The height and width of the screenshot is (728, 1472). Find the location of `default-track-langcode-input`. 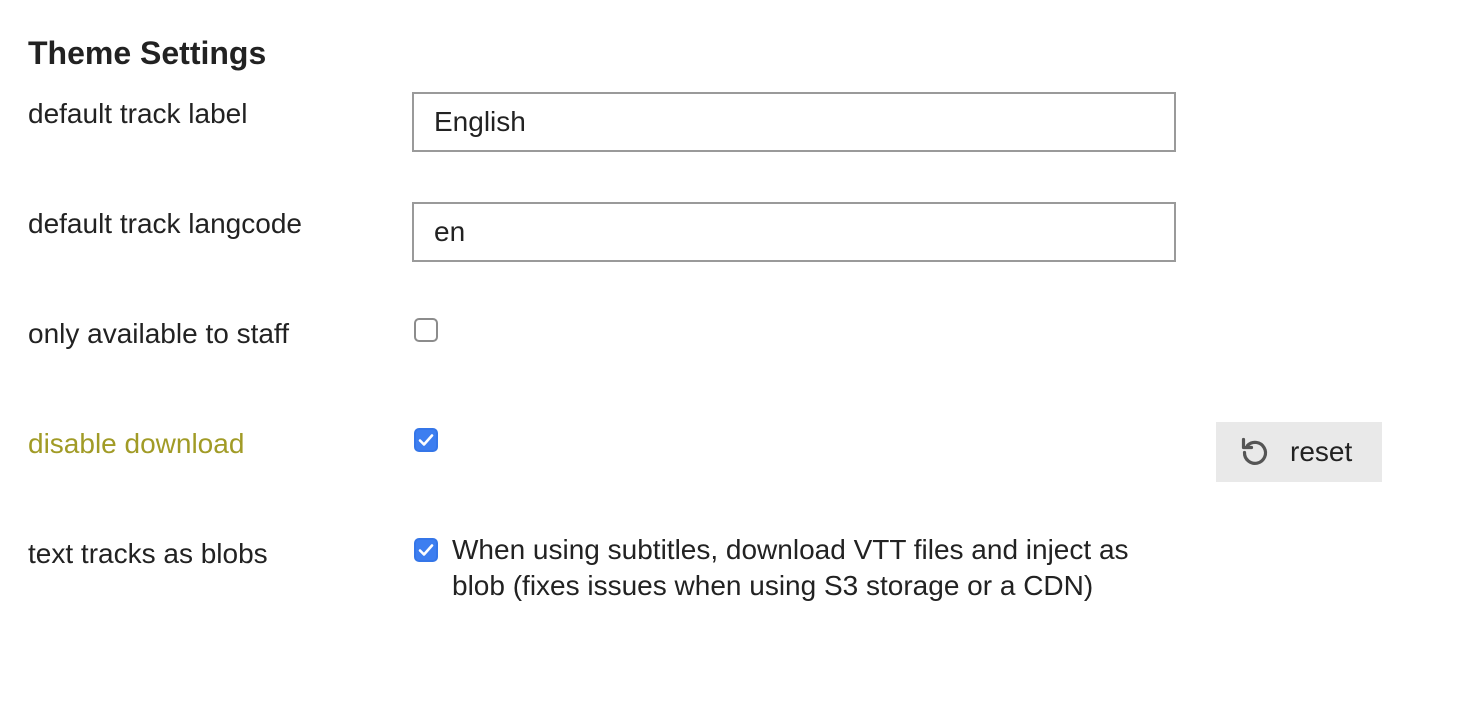

default-track-langcode-input is located at coordinates (794, 232).